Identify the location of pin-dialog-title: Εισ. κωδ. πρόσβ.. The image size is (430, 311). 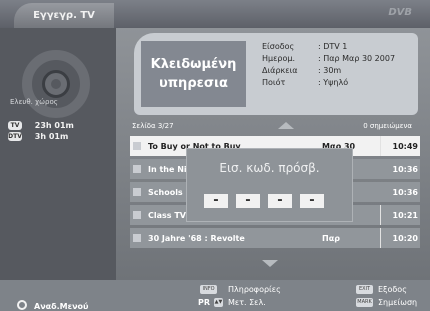
(269, 168).